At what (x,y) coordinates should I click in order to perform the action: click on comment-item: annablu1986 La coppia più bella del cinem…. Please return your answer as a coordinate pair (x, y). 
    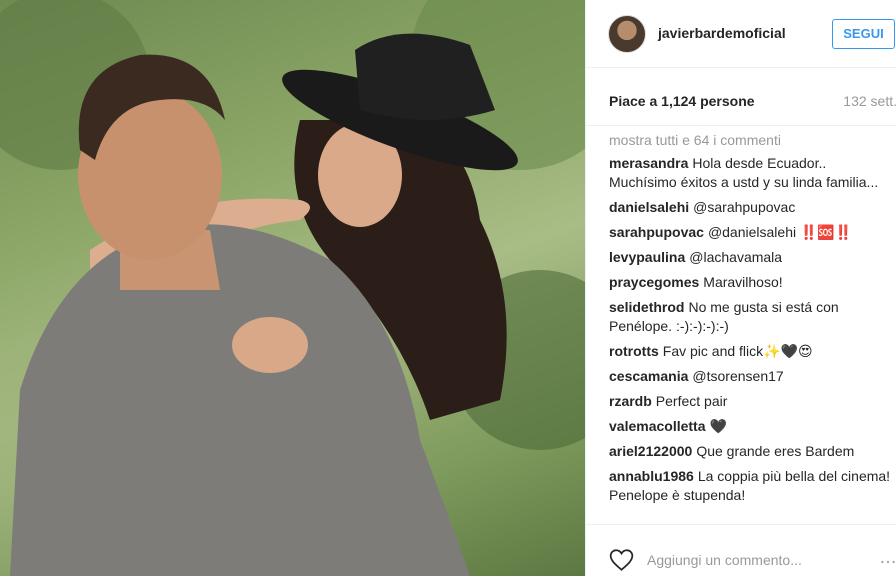
    Looking at the image, I should click on (752, 486).